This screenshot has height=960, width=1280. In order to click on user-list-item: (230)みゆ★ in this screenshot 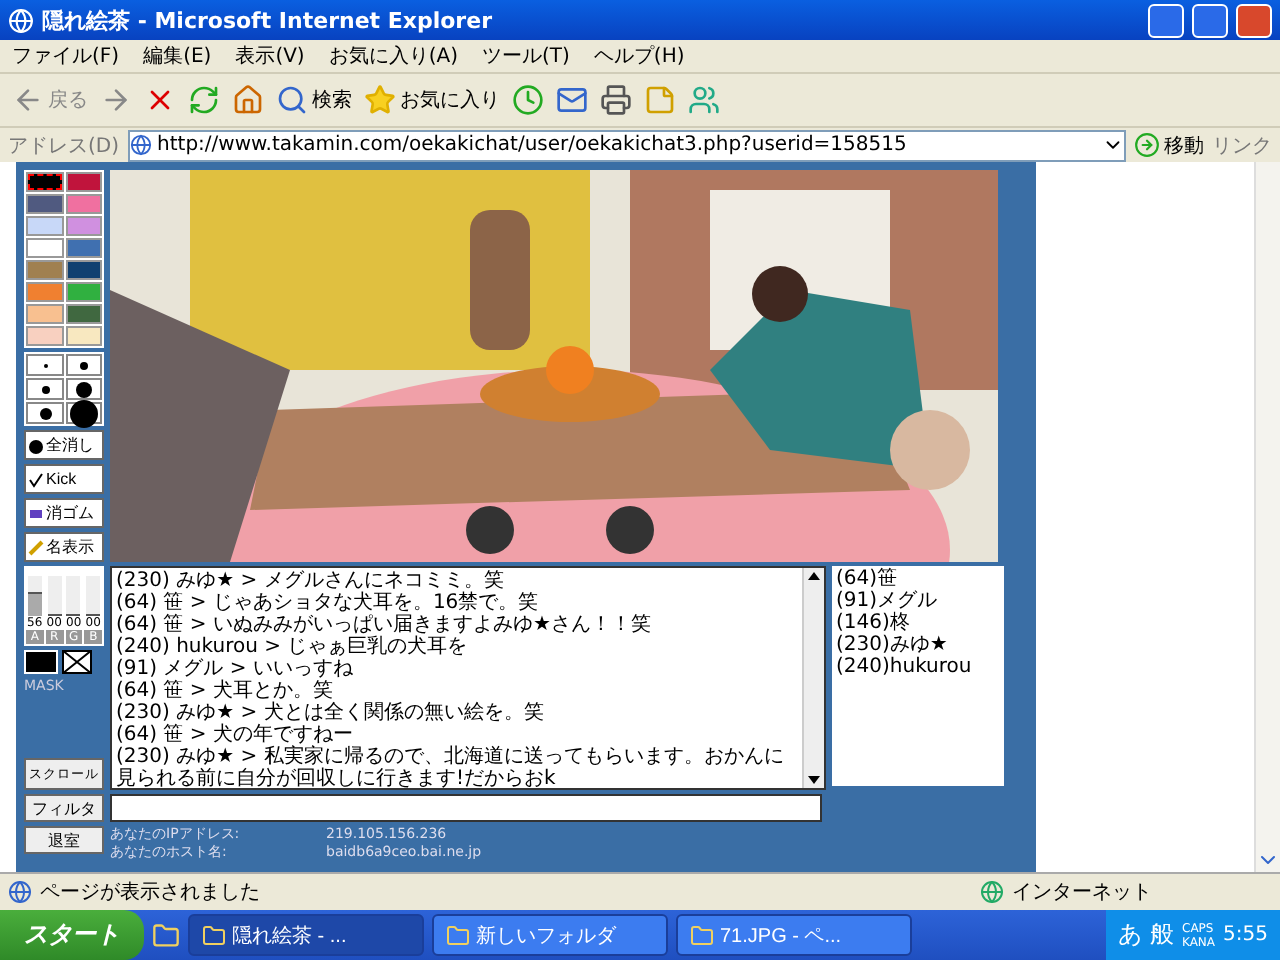, I will do `click(918, 645)`.